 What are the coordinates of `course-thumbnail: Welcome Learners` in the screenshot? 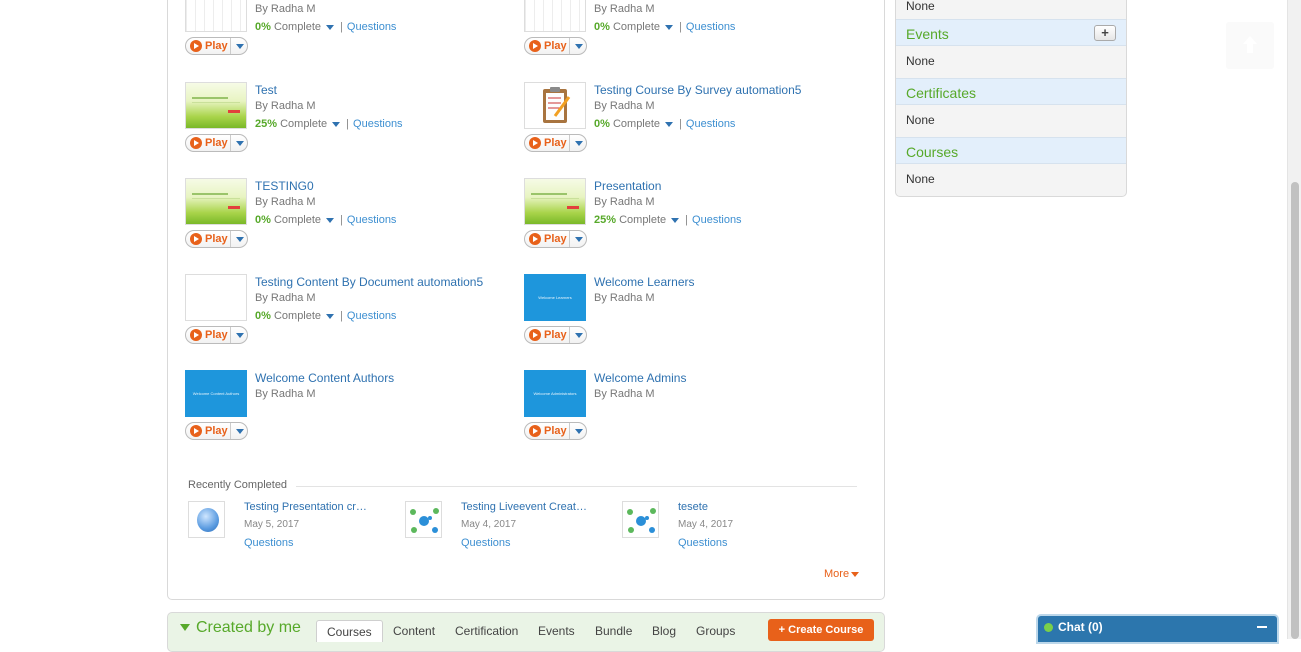 It's located at (555, 297).